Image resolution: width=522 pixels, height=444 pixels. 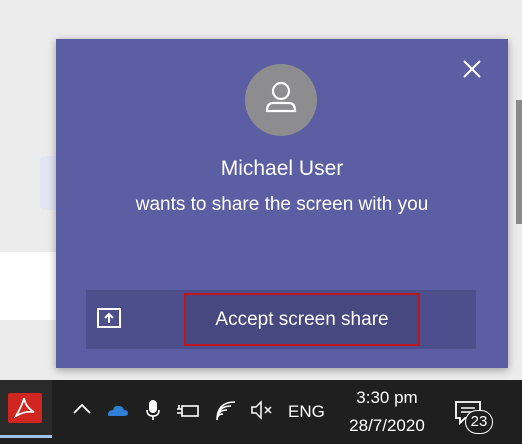 I want to click on notification-action-bar: Accept screen share, so click(x=281, y=319).